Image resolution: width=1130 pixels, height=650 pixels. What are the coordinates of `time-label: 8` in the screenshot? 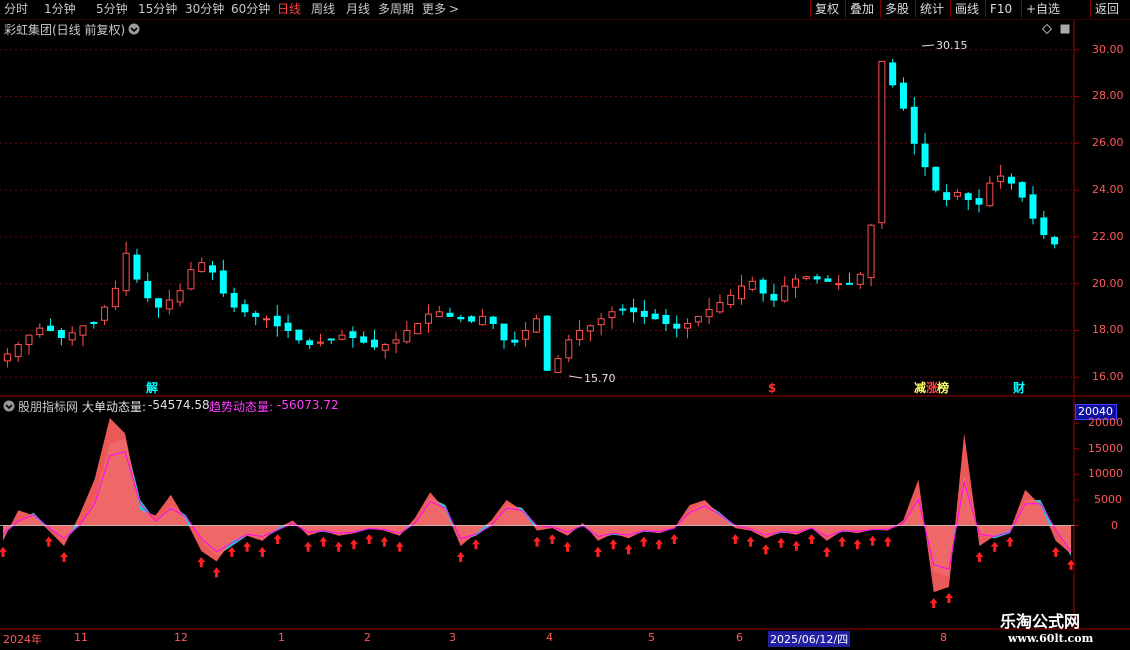 It's located at (943, 637).